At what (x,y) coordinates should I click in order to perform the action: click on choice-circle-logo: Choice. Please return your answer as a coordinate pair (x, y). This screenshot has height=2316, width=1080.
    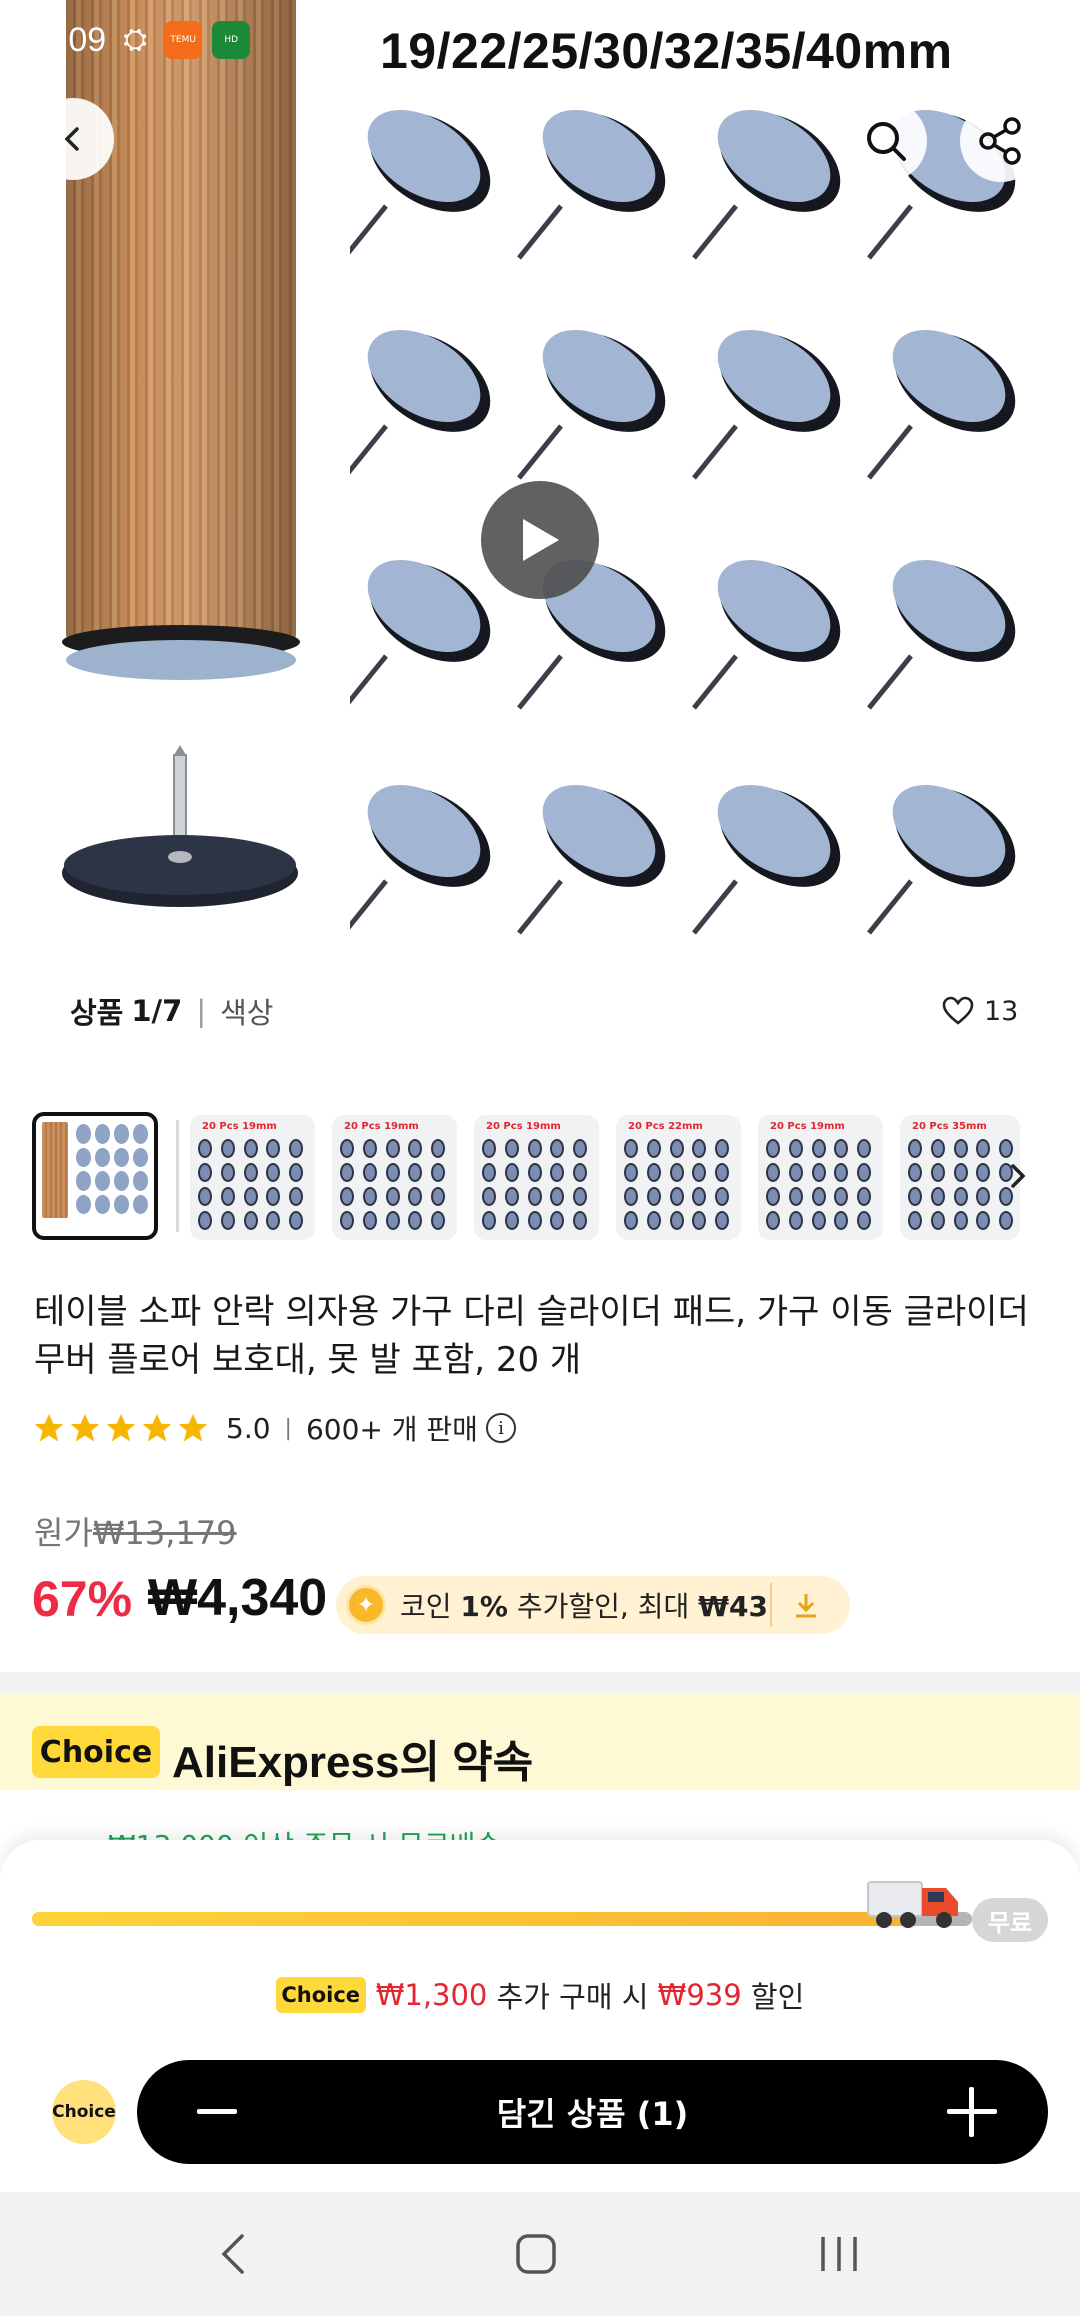
    Looking at the image, I should click on (84, 2112).